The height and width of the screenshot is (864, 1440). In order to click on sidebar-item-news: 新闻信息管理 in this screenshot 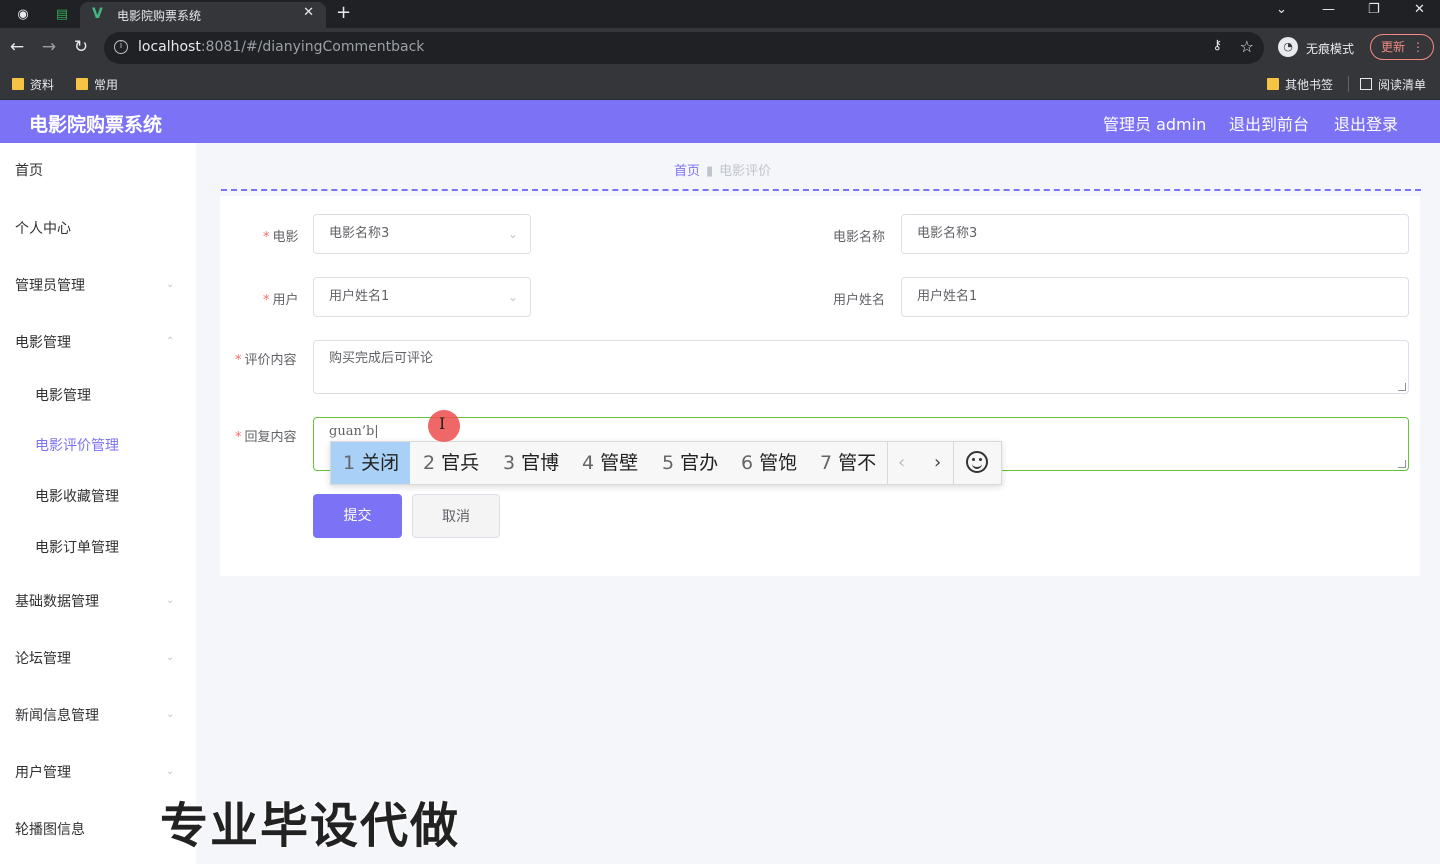, I will do `click(57, 715)`.